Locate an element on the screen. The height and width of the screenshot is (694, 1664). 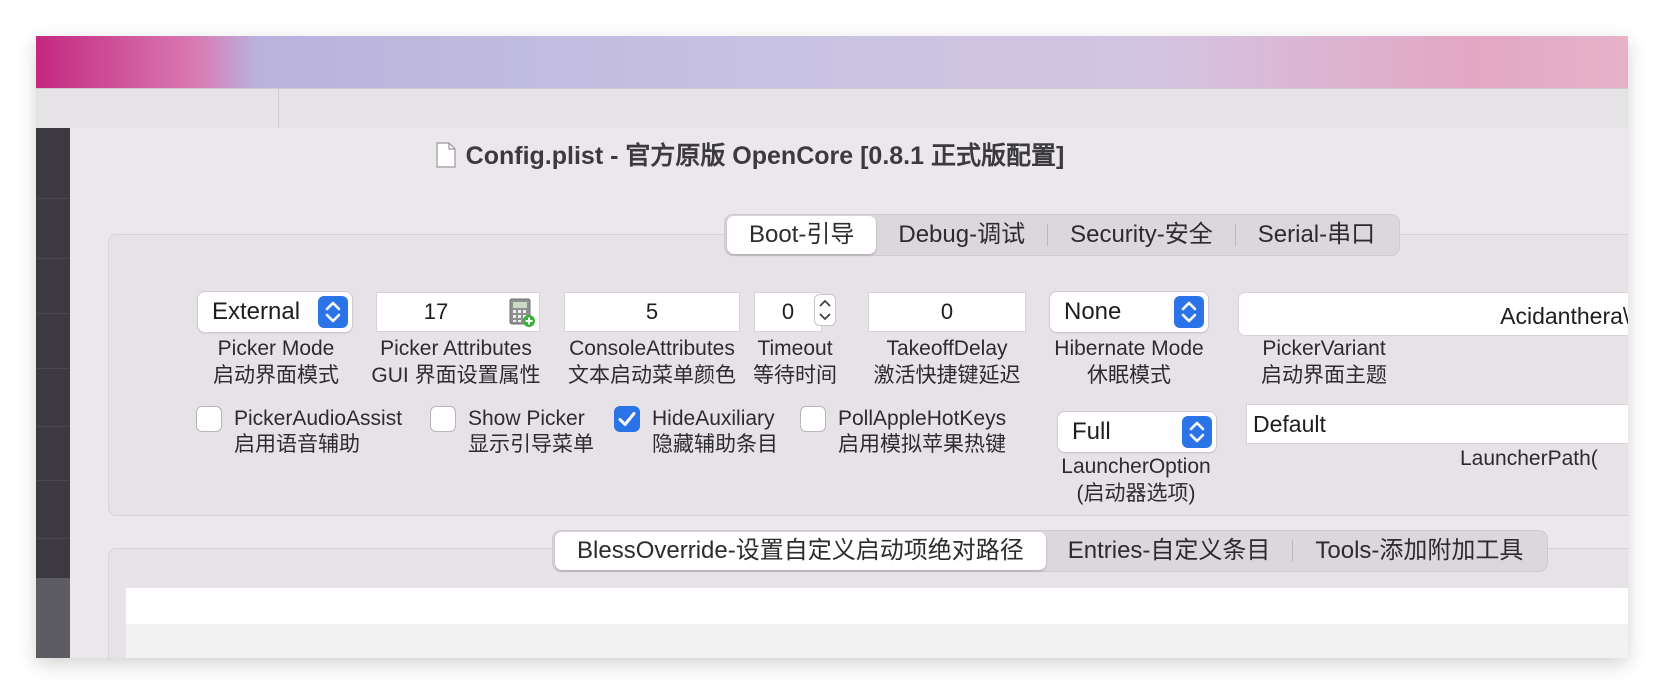
show-picker-checkbox is located at coordinates (443, 419).